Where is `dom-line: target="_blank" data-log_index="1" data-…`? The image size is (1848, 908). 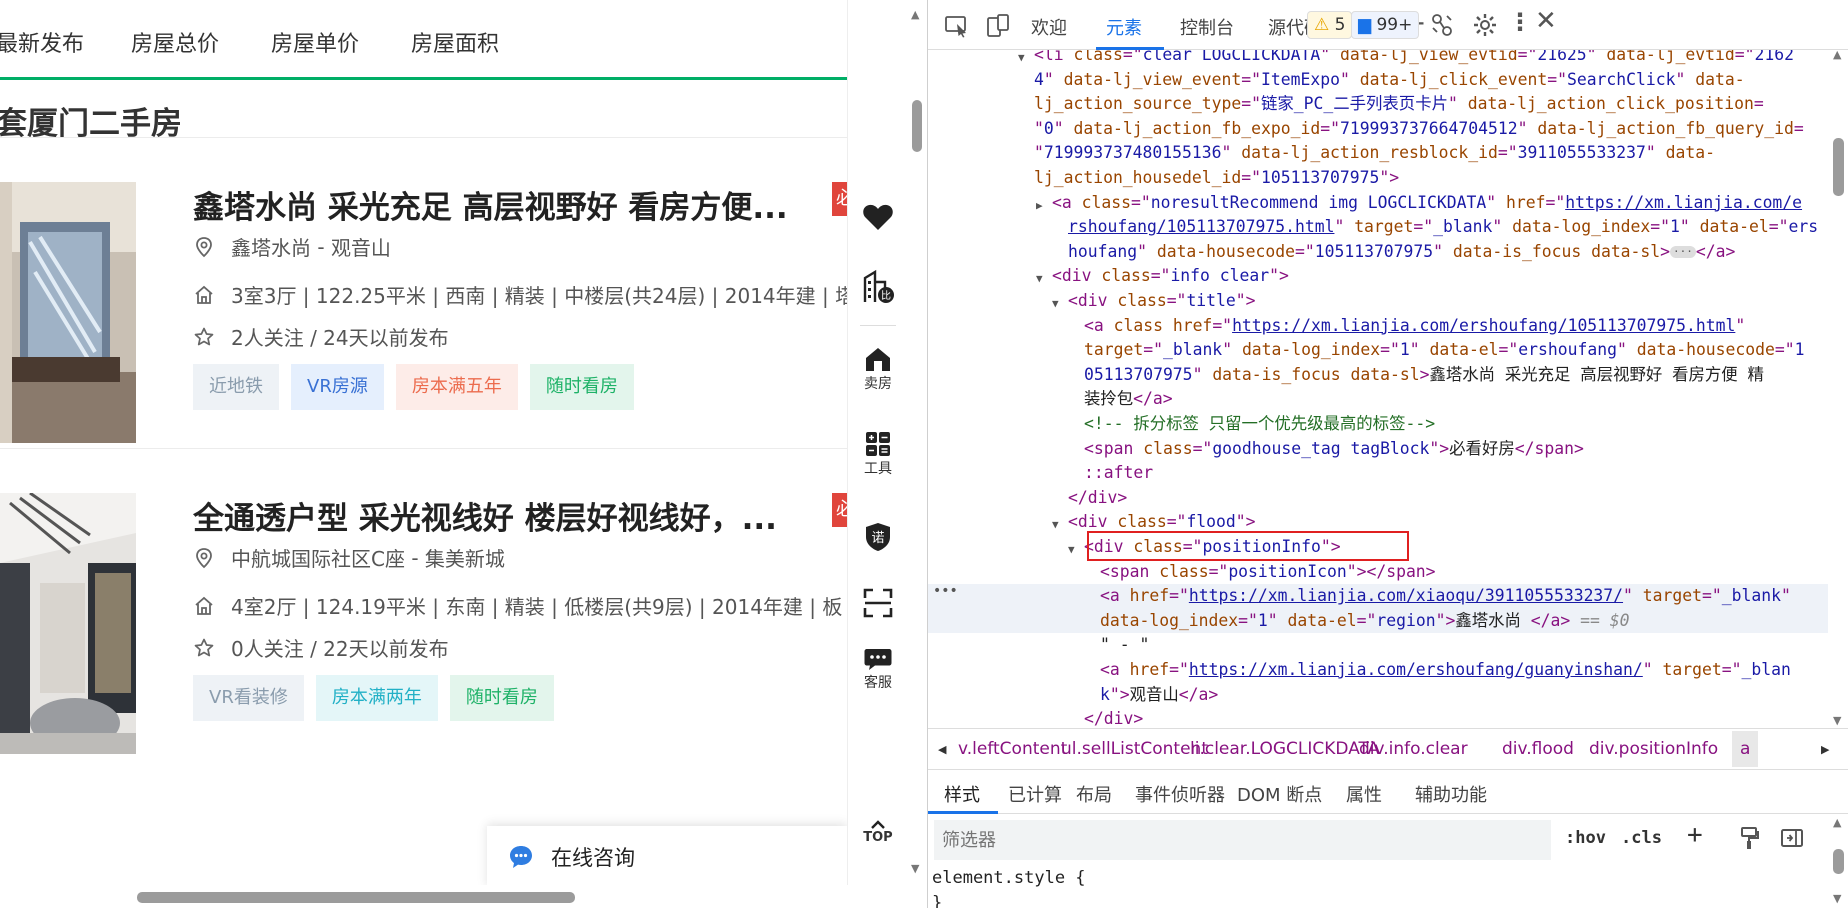 dom-line: target="_blank" data-log_index="1" data-… is located at coordinates (1378, 350).